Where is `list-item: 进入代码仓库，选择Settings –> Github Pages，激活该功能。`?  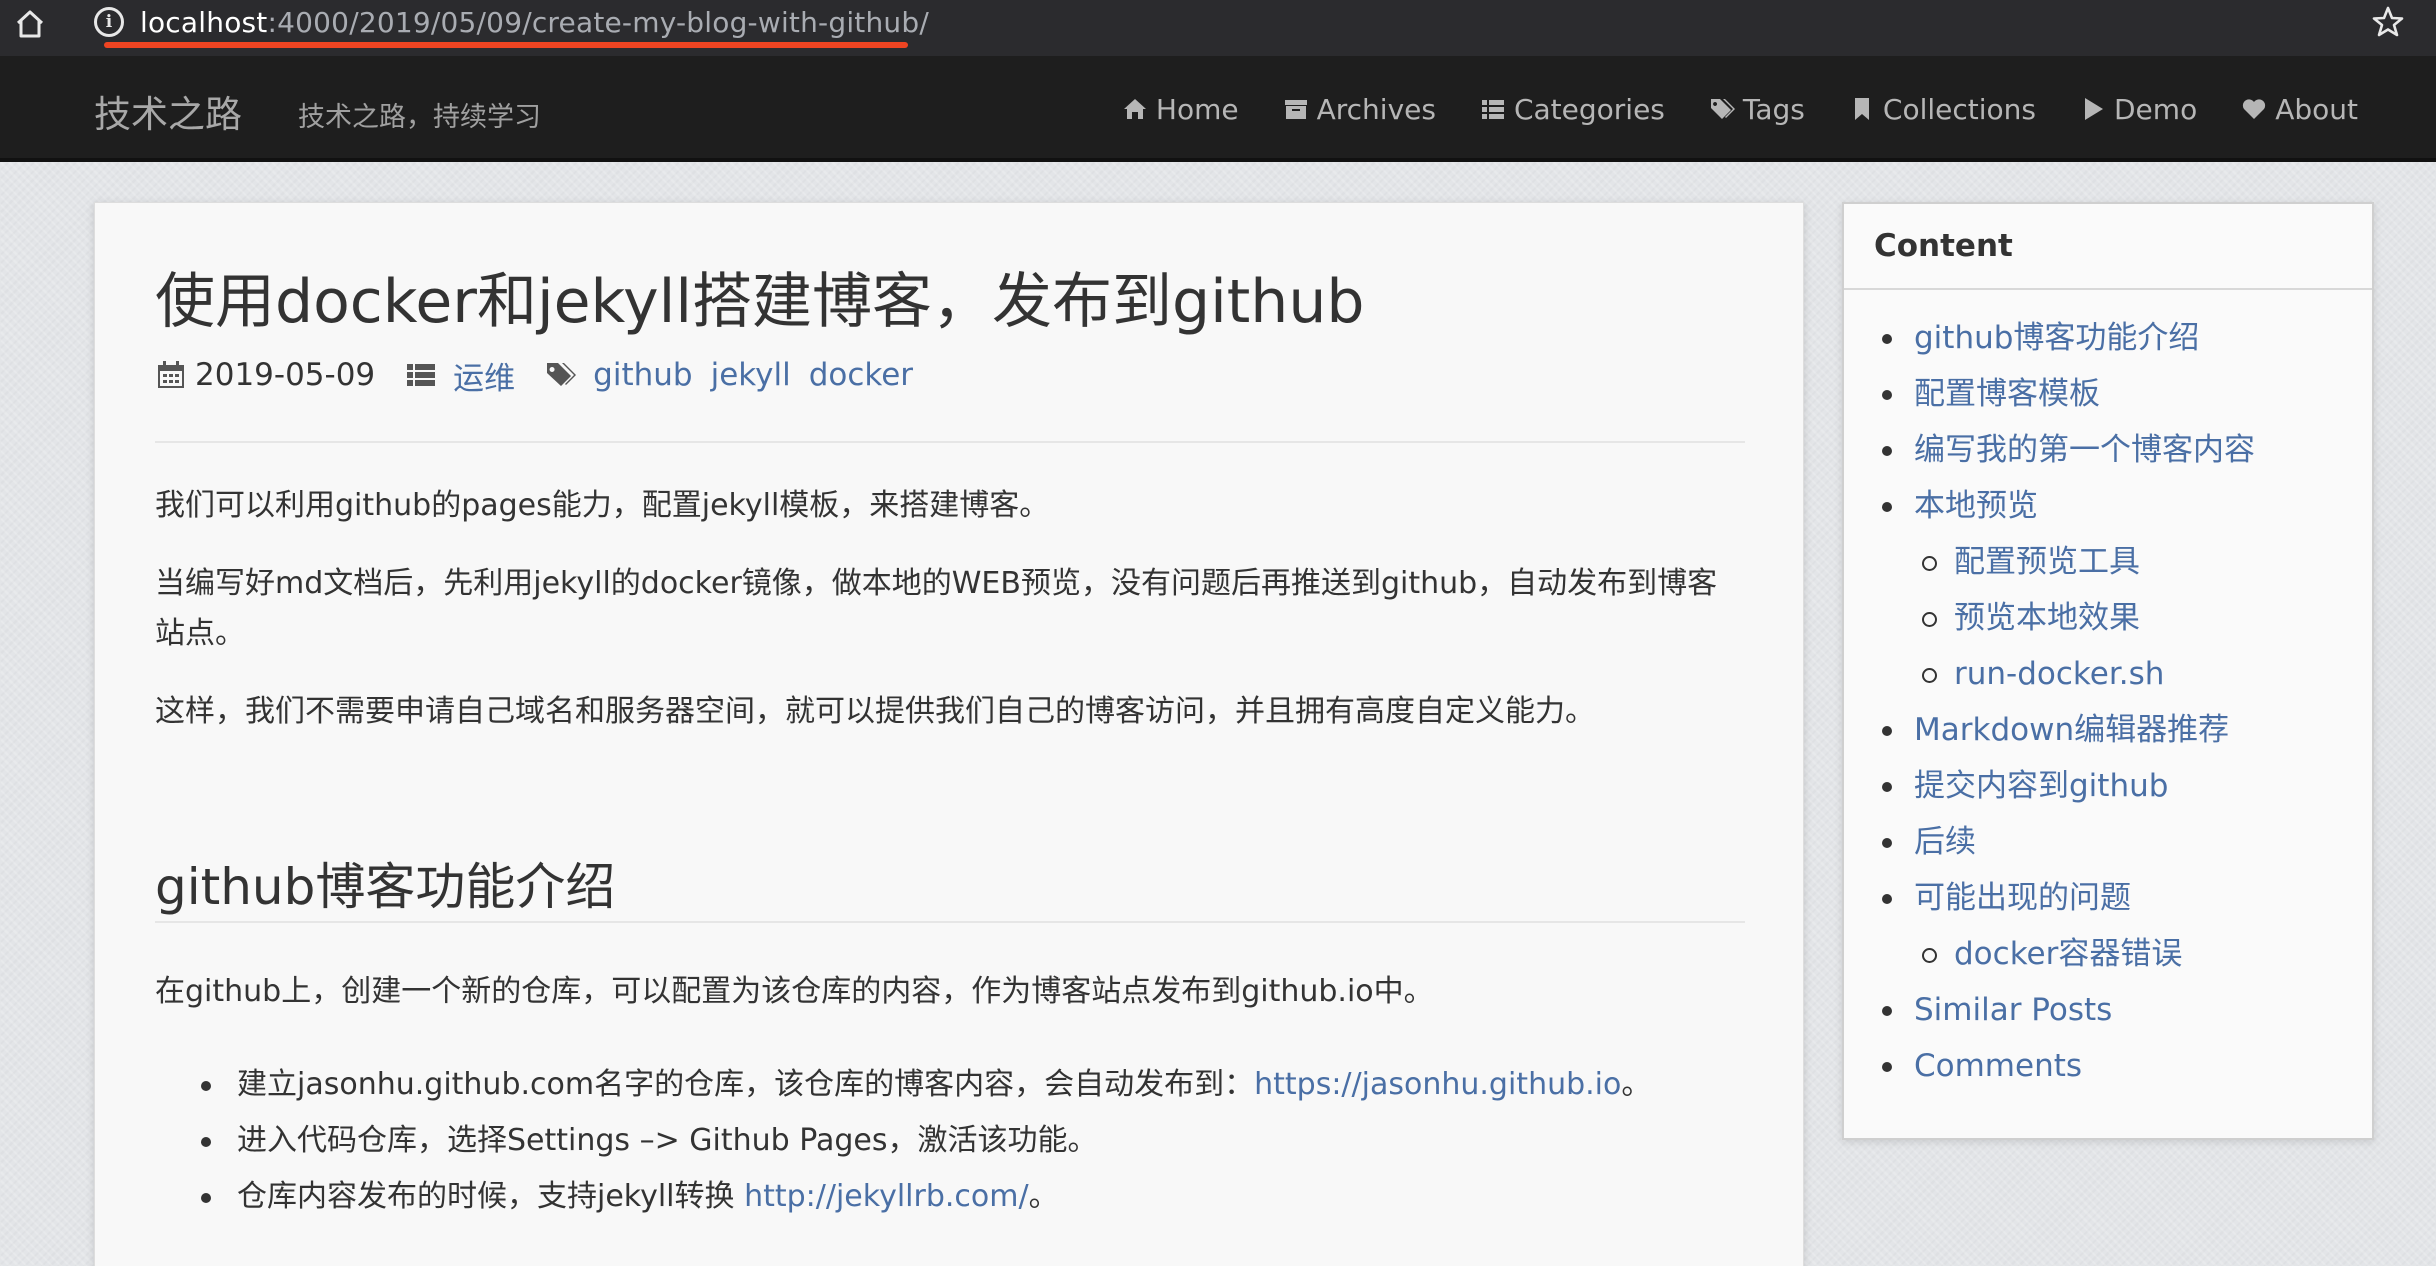
list-item: 进入代码仓库，选择Settings –> Github Pages，激活该功能。 is located at coordinates (950, 1141).